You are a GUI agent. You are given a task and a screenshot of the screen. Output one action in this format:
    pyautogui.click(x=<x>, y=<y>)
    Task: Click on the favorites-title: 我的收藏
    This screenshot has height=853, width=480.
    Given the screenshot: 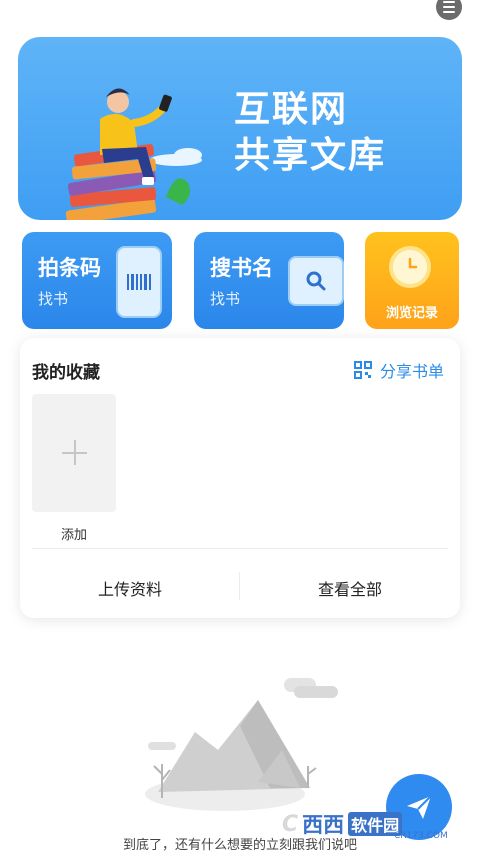 What is the action you would take?
    pyautogui.click(x=66, y=373)
    